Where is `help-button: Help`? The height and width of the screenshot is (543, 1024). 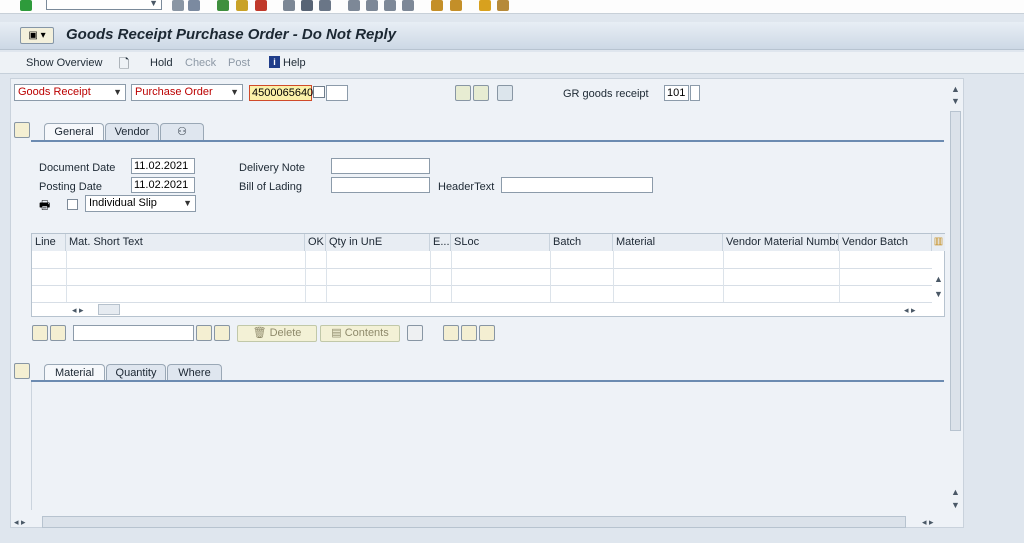 help-button: Help is located at coordinates (294, 63).